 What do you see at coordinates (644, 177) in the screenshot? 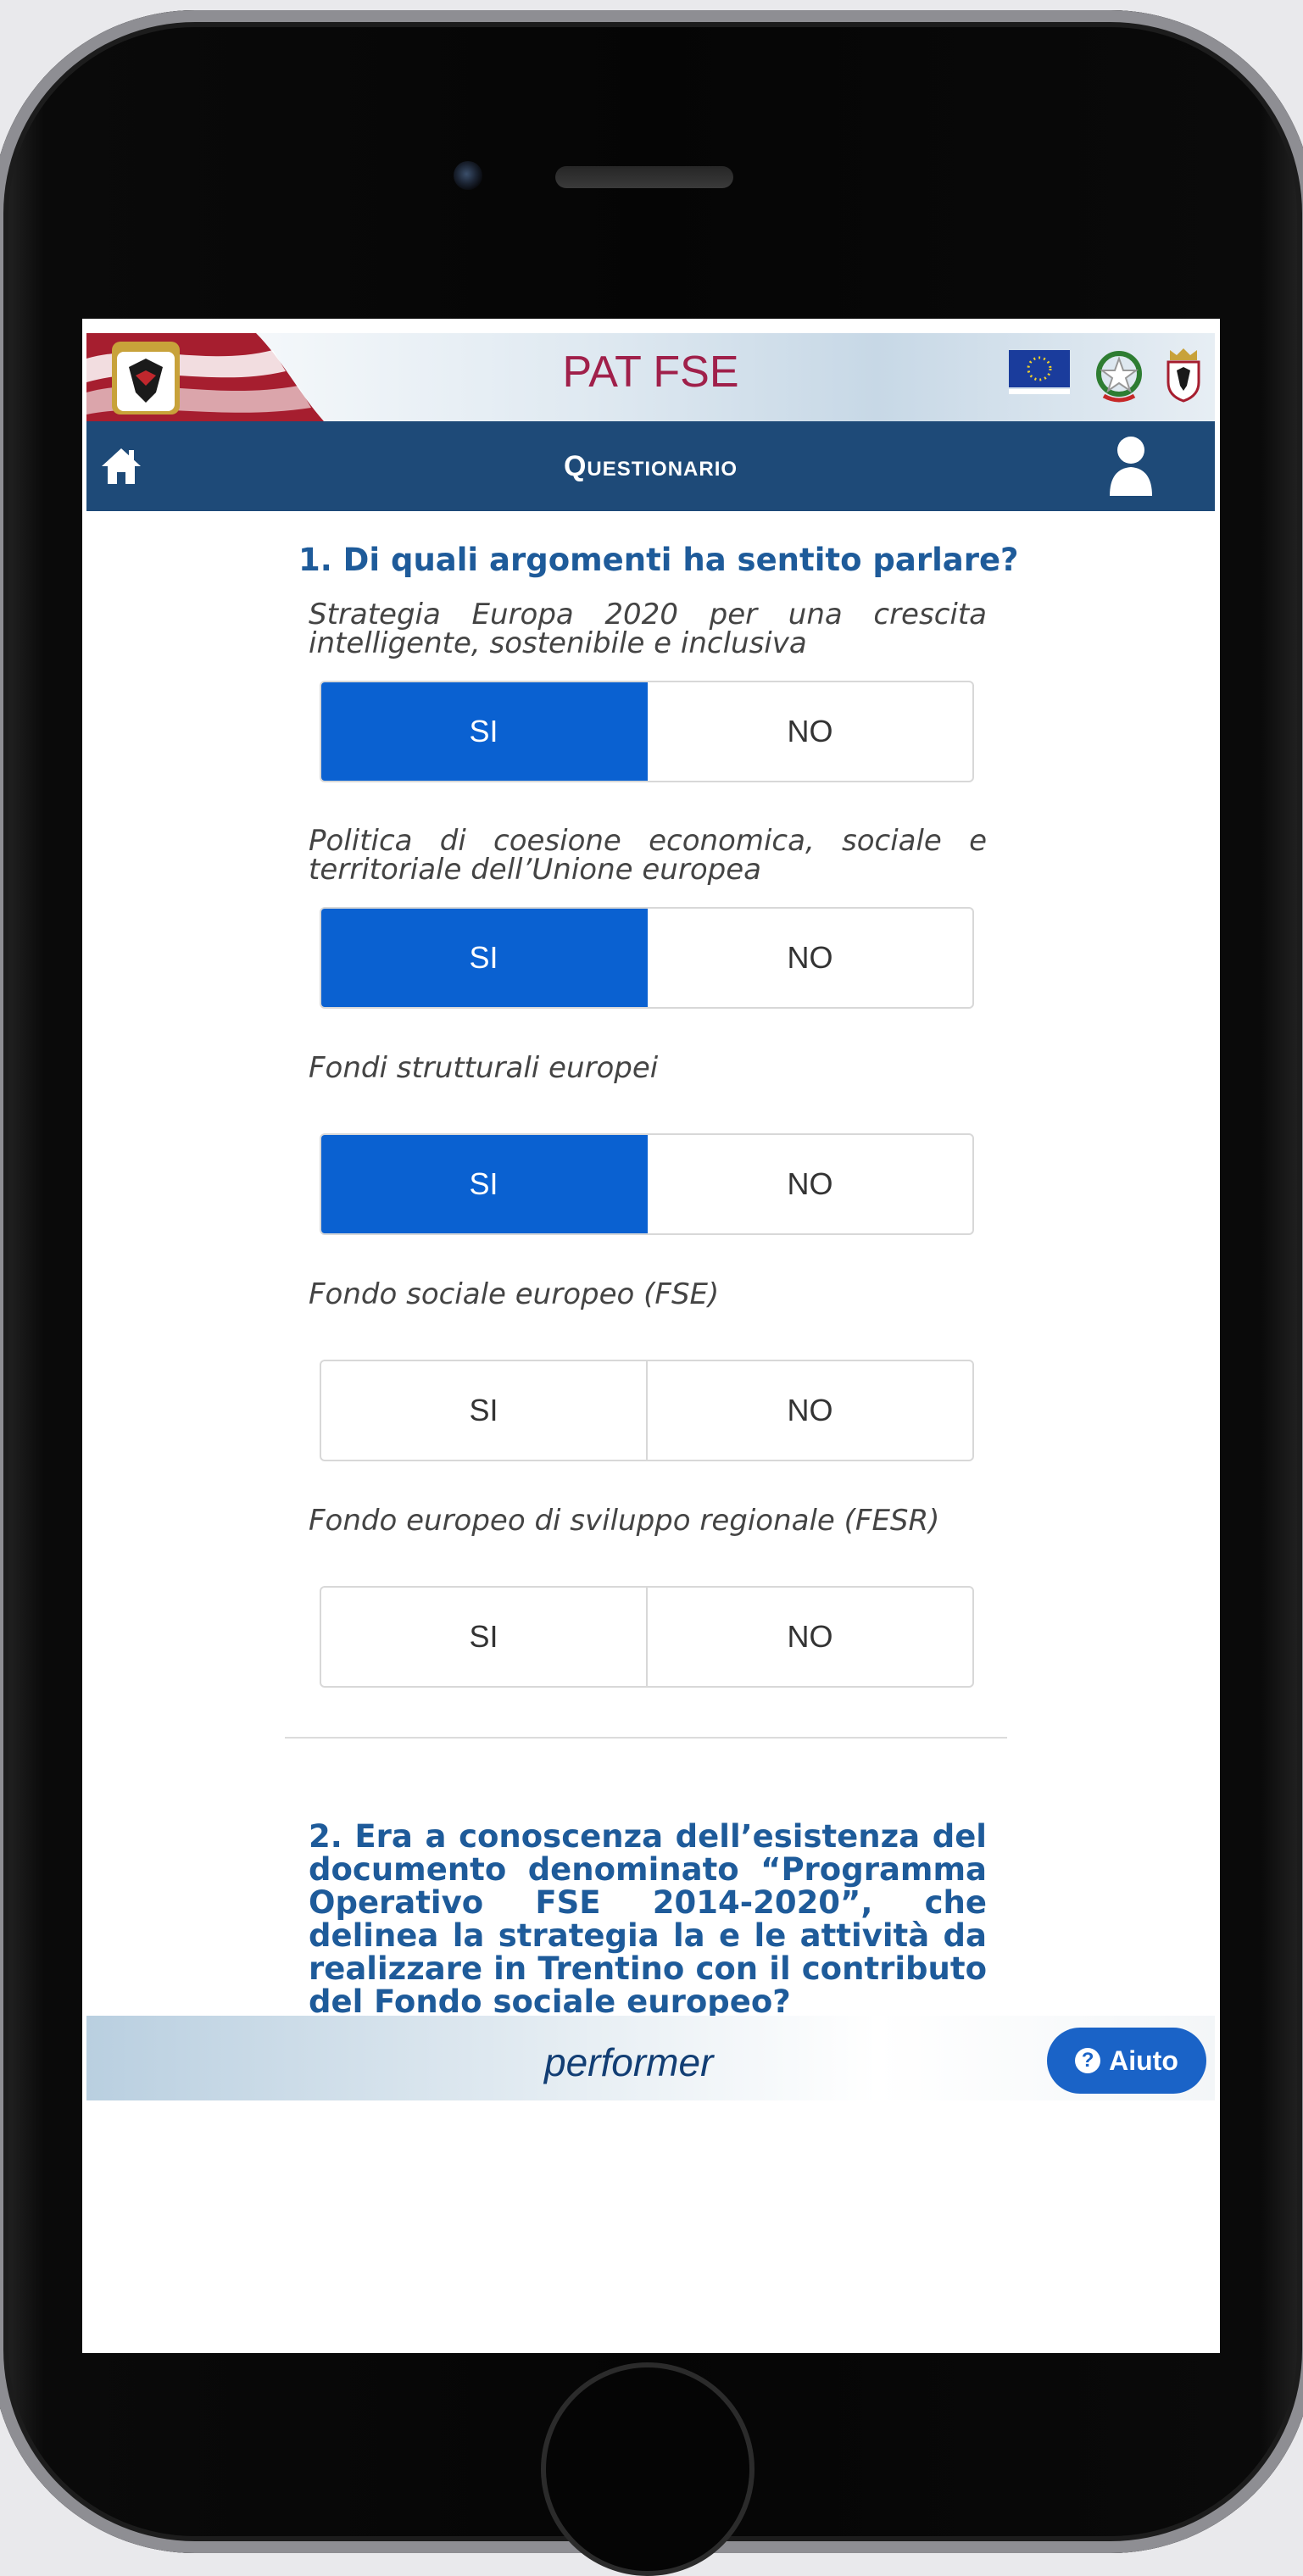
I see `speaker-grille` at bounding box center [644, 177].